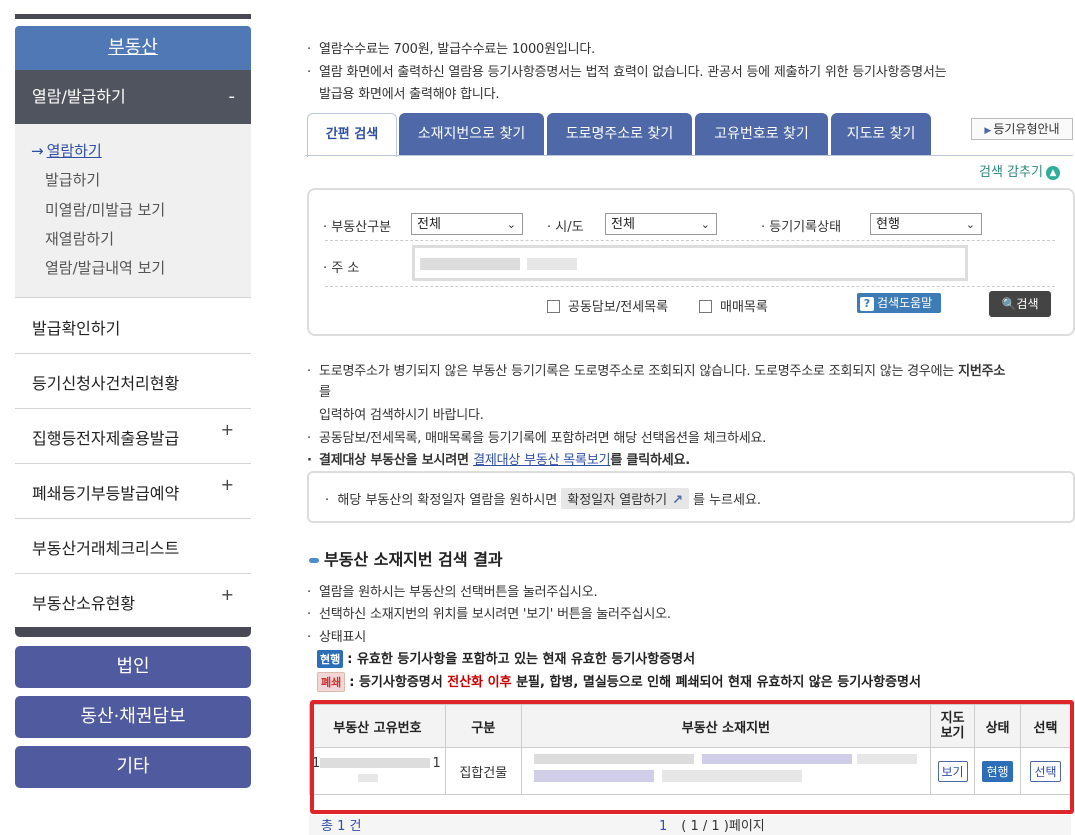 The height and width of the screenshot is (835, 1075). Describe the element at coordinates (619, 134) in the screenshot. I see `tab-road-address: 도로명주소로 찾기` at that location.